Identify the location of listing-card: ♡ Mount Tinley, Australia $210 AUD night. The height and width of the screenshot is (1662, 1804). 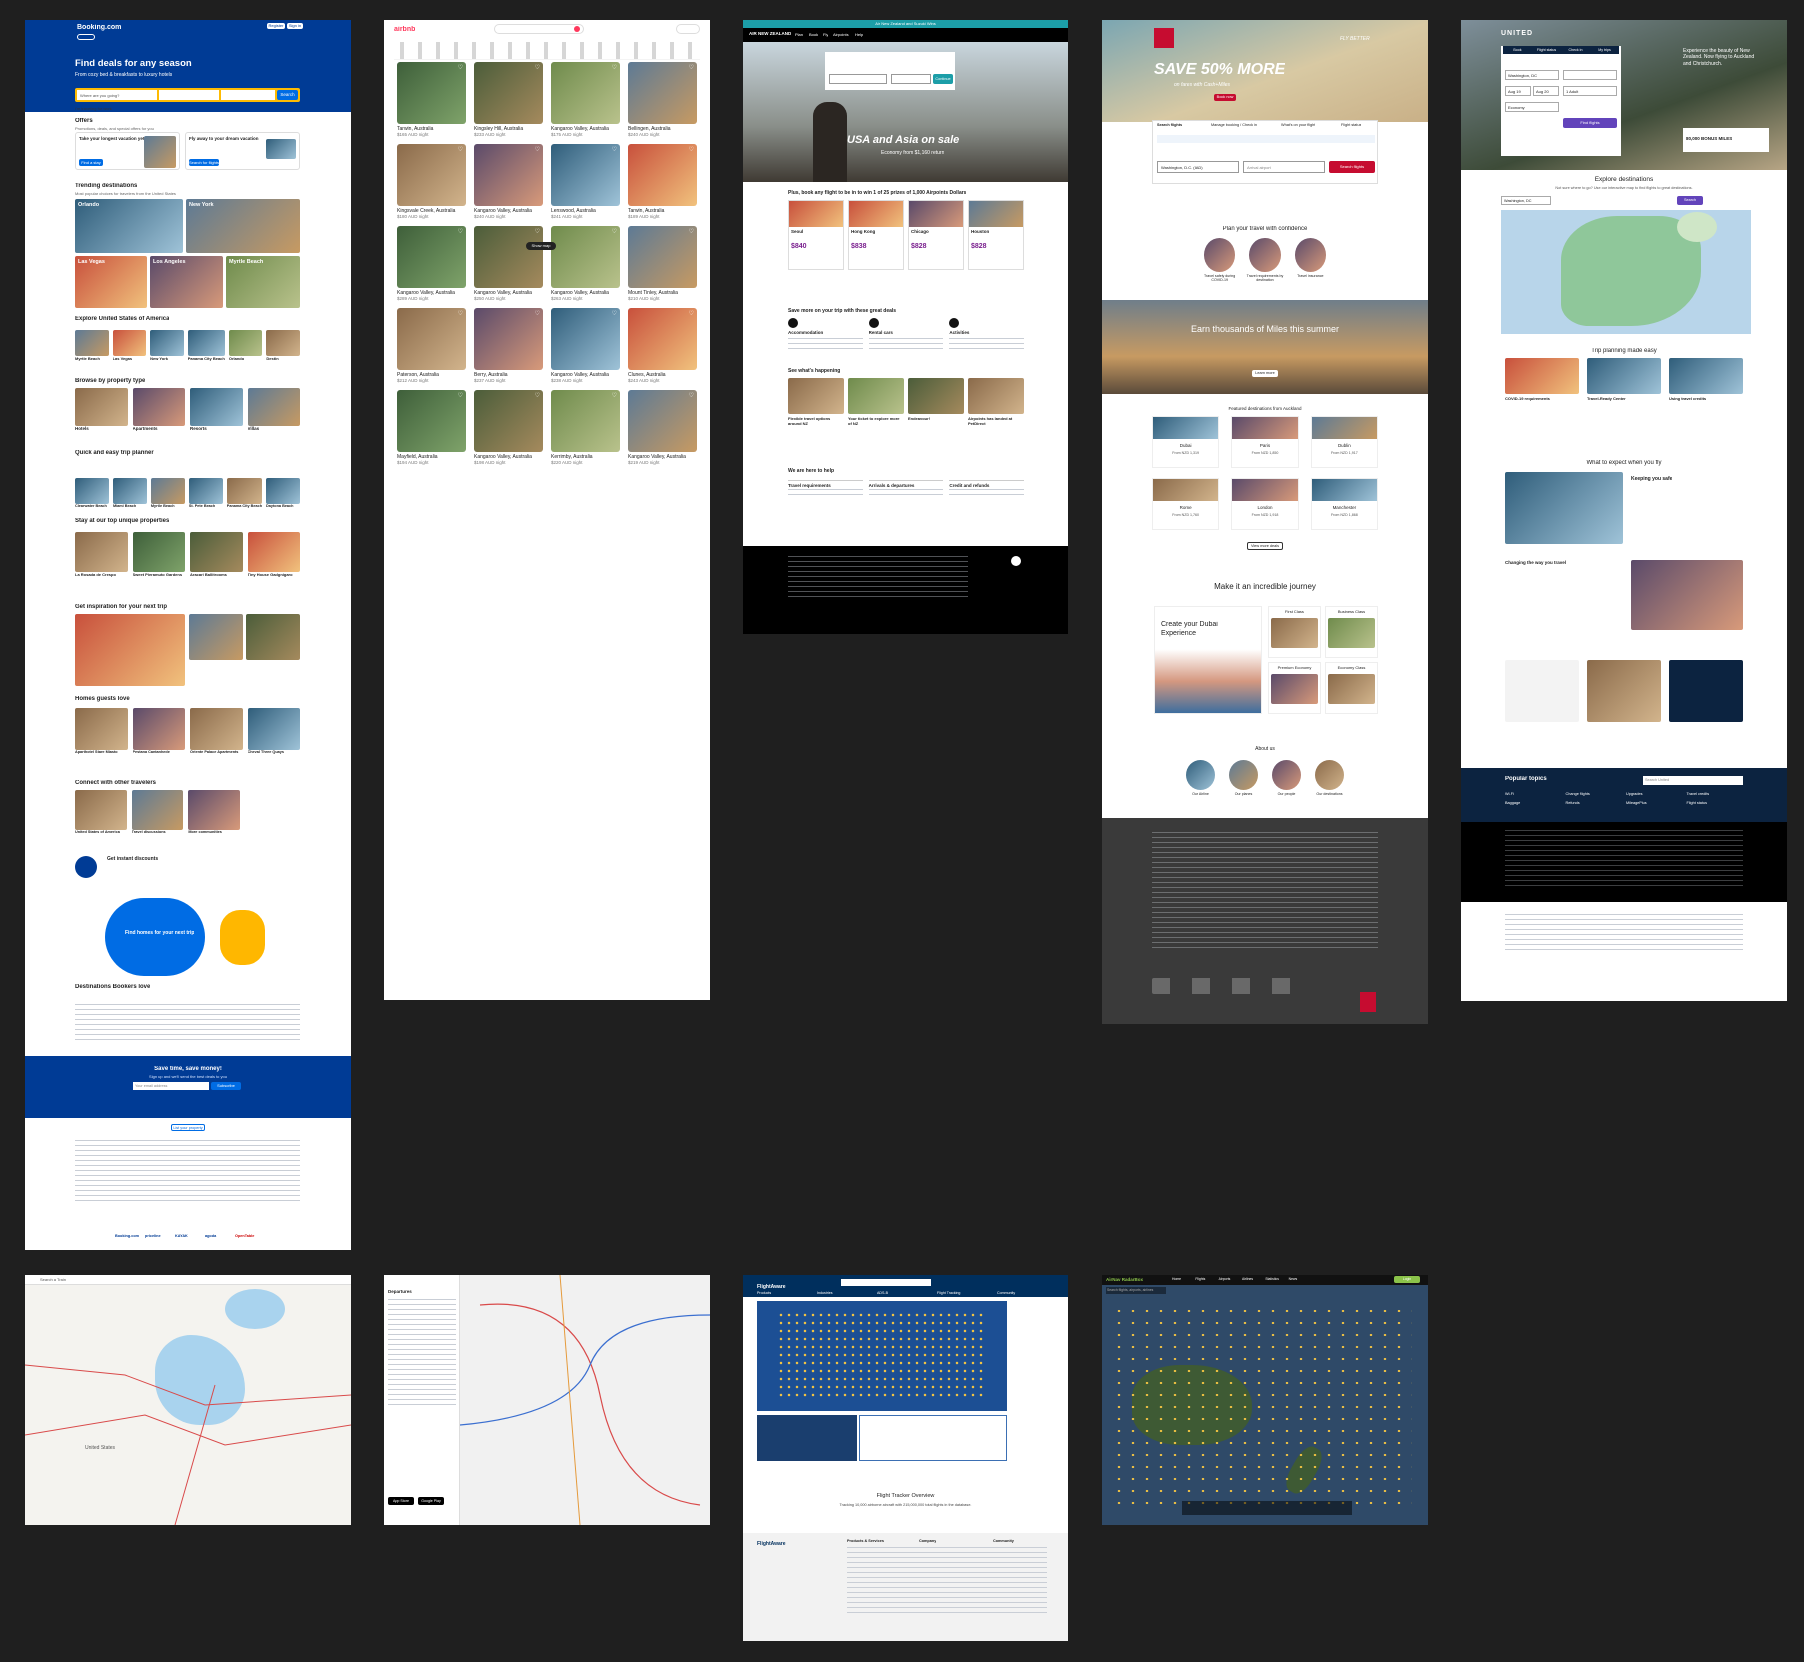
(662, 263).